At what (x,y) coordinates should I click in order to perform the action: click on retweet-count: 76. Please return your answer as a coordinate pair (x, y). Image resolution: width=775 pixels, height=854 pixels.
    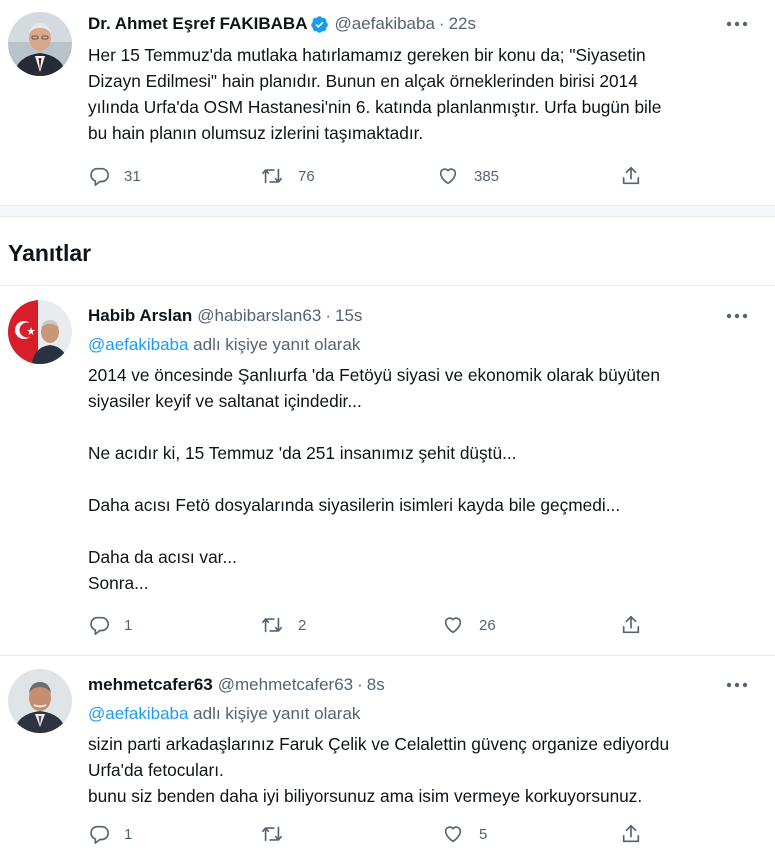
    Looking at the image, I should click on (306, 176).